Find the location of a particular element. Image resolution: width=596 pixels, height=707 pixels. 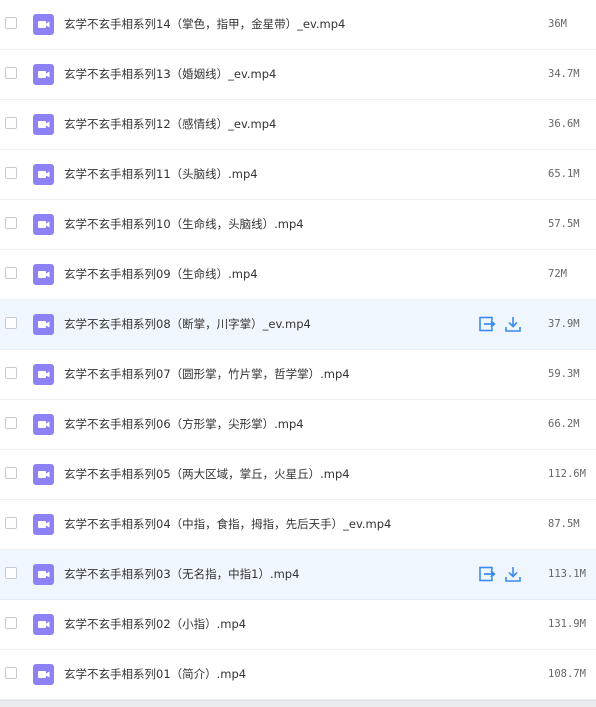

file-row: 玄学不玄手相系列13（婚姻线）_ev.mp4 34.7M is located at coordinates (298, 75).